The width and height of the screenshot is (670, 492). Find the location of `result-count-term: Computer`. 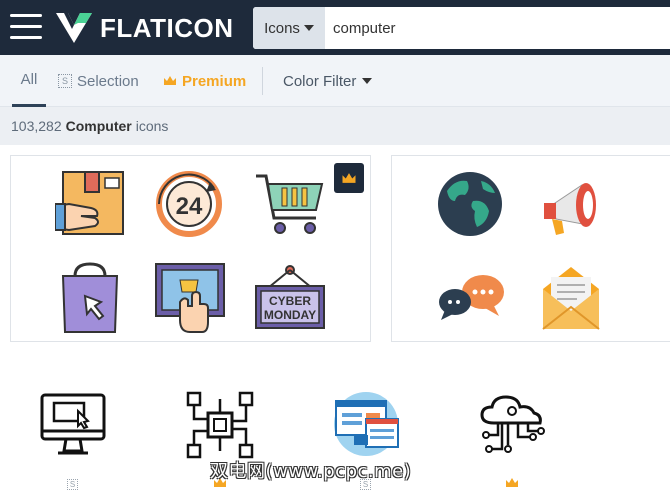

result-count-term: Computer is located at coordinates (98, 126).